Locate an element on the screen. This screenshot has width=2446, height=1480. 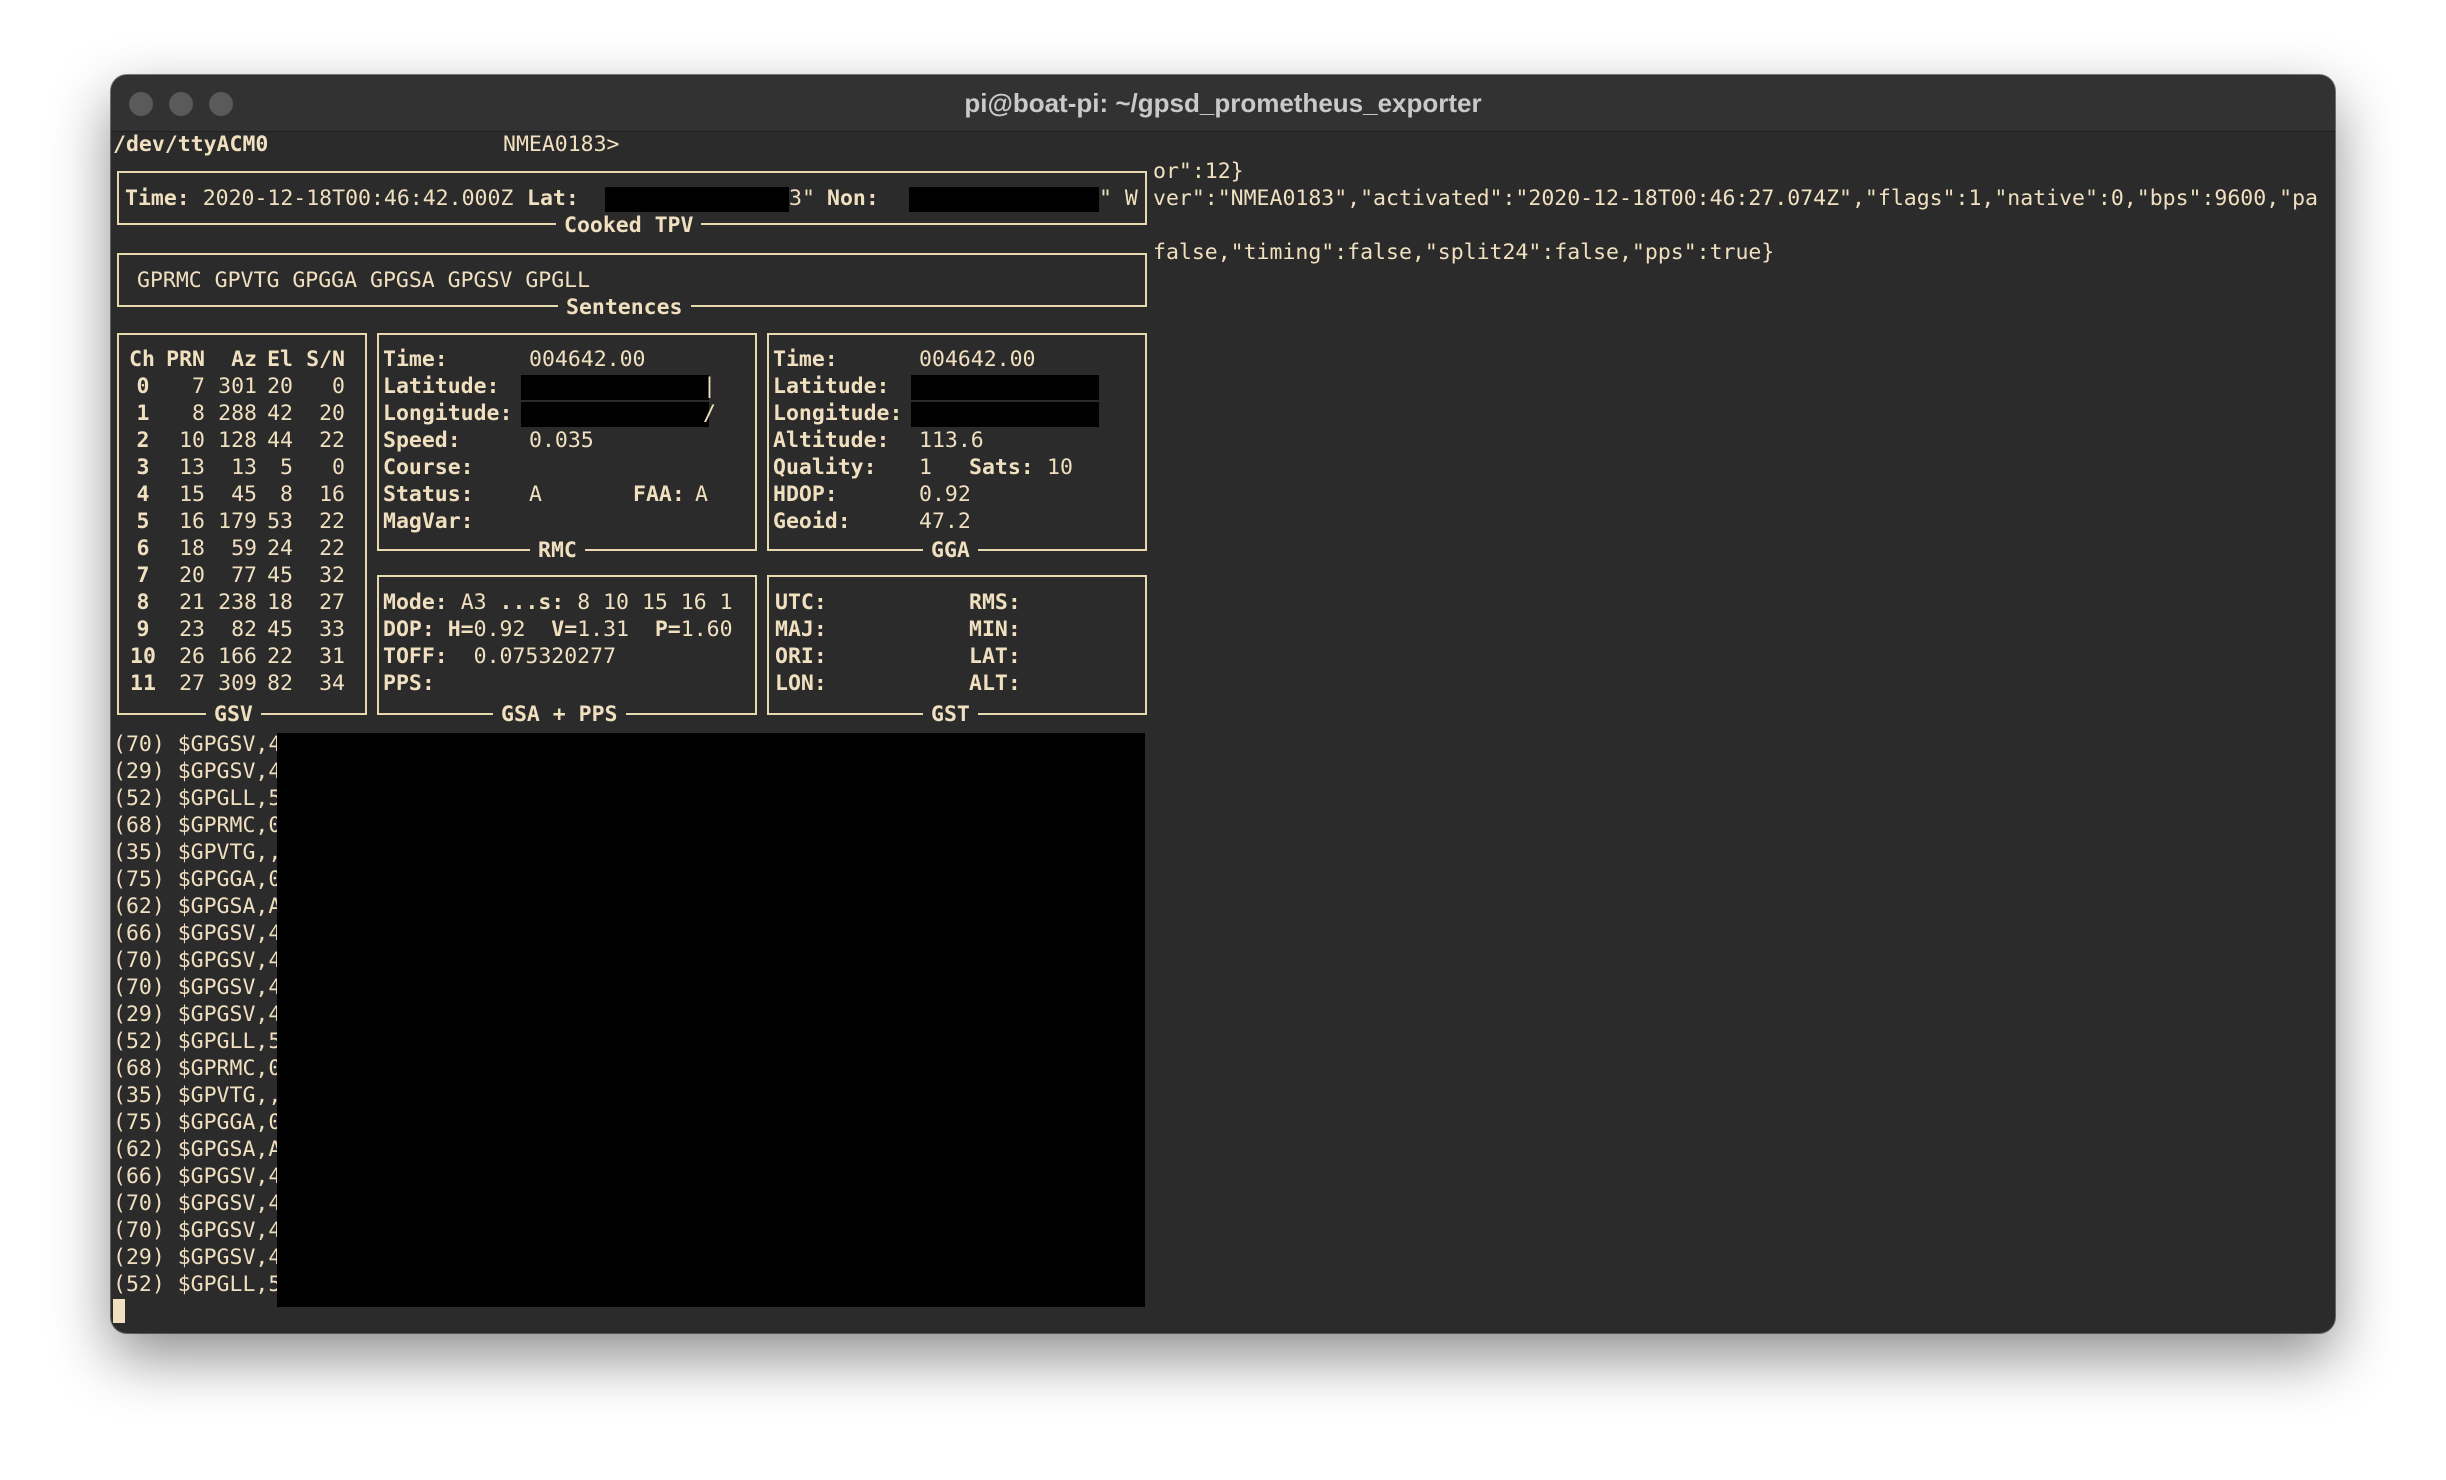
redacted-gga-lat is located at coordinates (1005, 387).